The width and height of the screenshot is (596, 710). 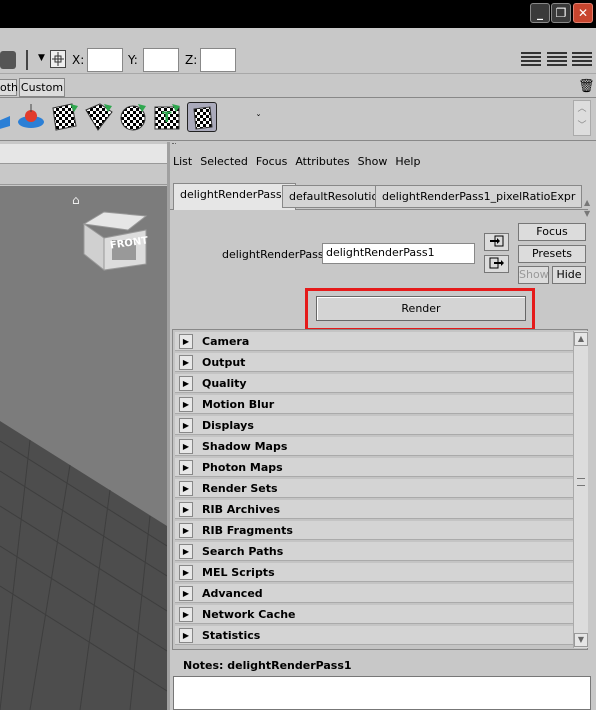 I want to click on section-shadow-maps: ▶ Shadow Maps, so click(x=375, y=446).